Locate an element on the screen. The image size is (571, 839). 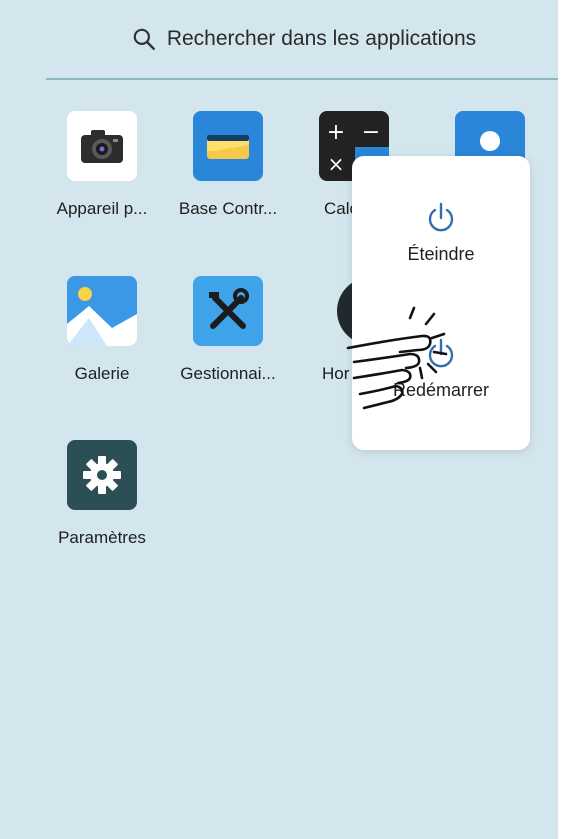
tap-hand-icon is located at coordinates (397, 358).